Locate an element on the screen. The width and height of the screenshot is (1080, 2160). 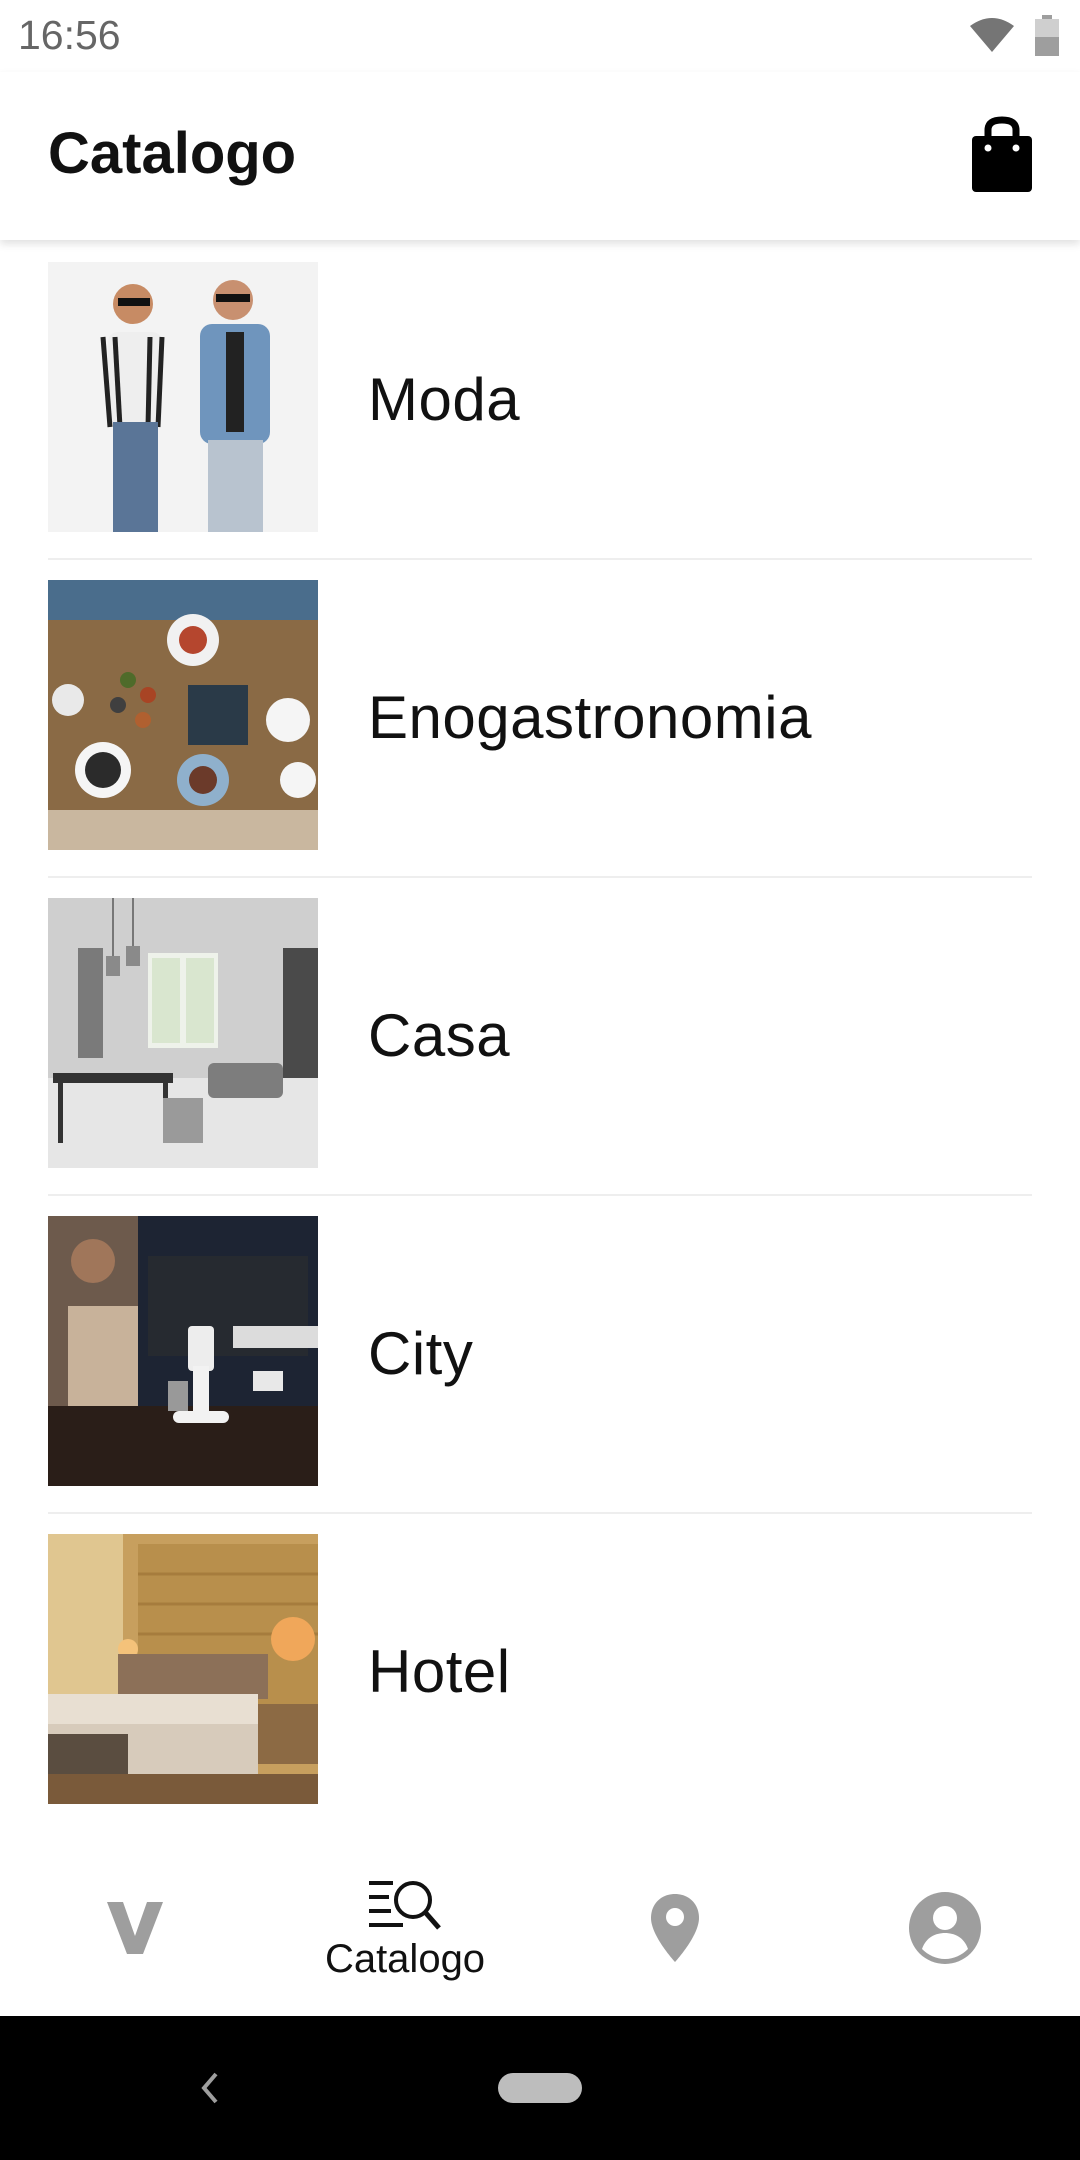
nav-label-catalogo: Catalogo is located at coordinates (405, 1958).